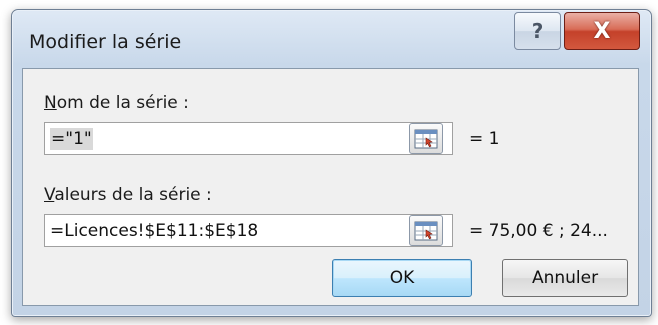 This screenshot has width=658, height=325. What do you see at coordinates (122, 103) in the screenshot?
I see `series-name-label-text: om de la série :` at bounding box center [122, 103].